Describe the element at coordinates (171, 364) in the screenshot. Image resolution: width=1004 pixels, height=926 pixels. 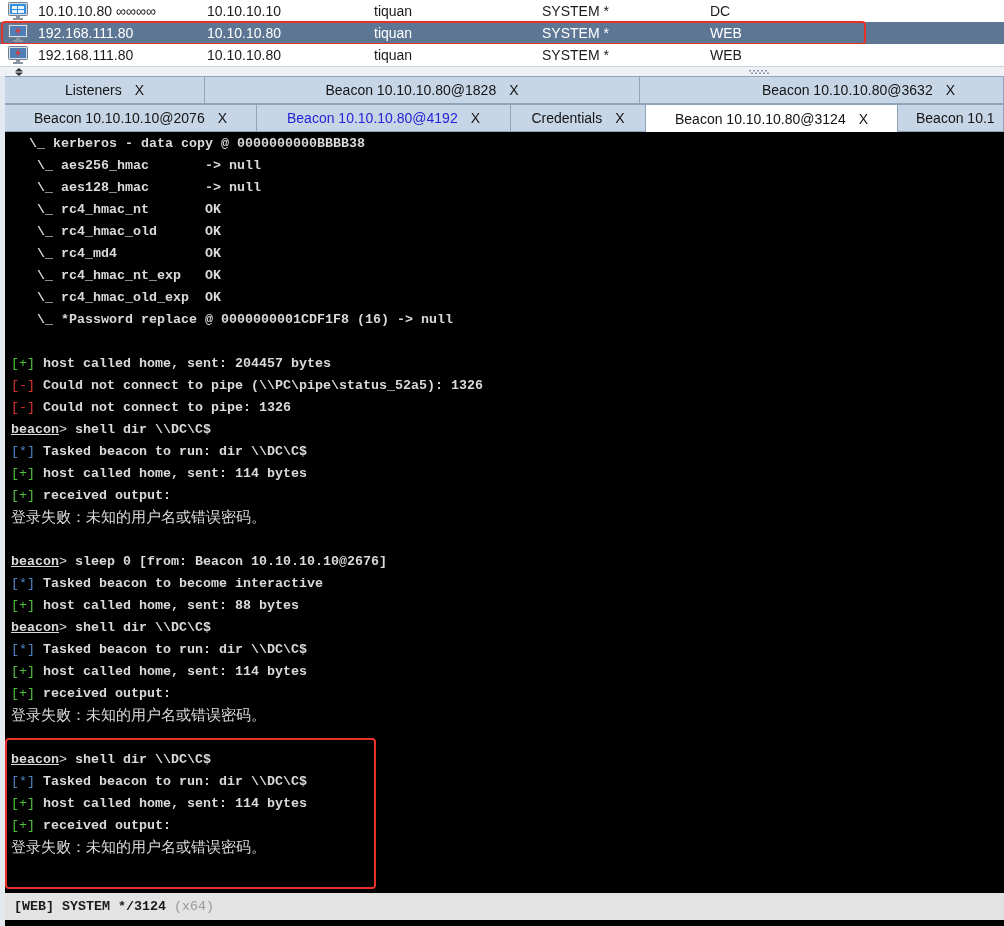
I see `console-line: [+] host called home, sent: 204457 bytes` at that location.